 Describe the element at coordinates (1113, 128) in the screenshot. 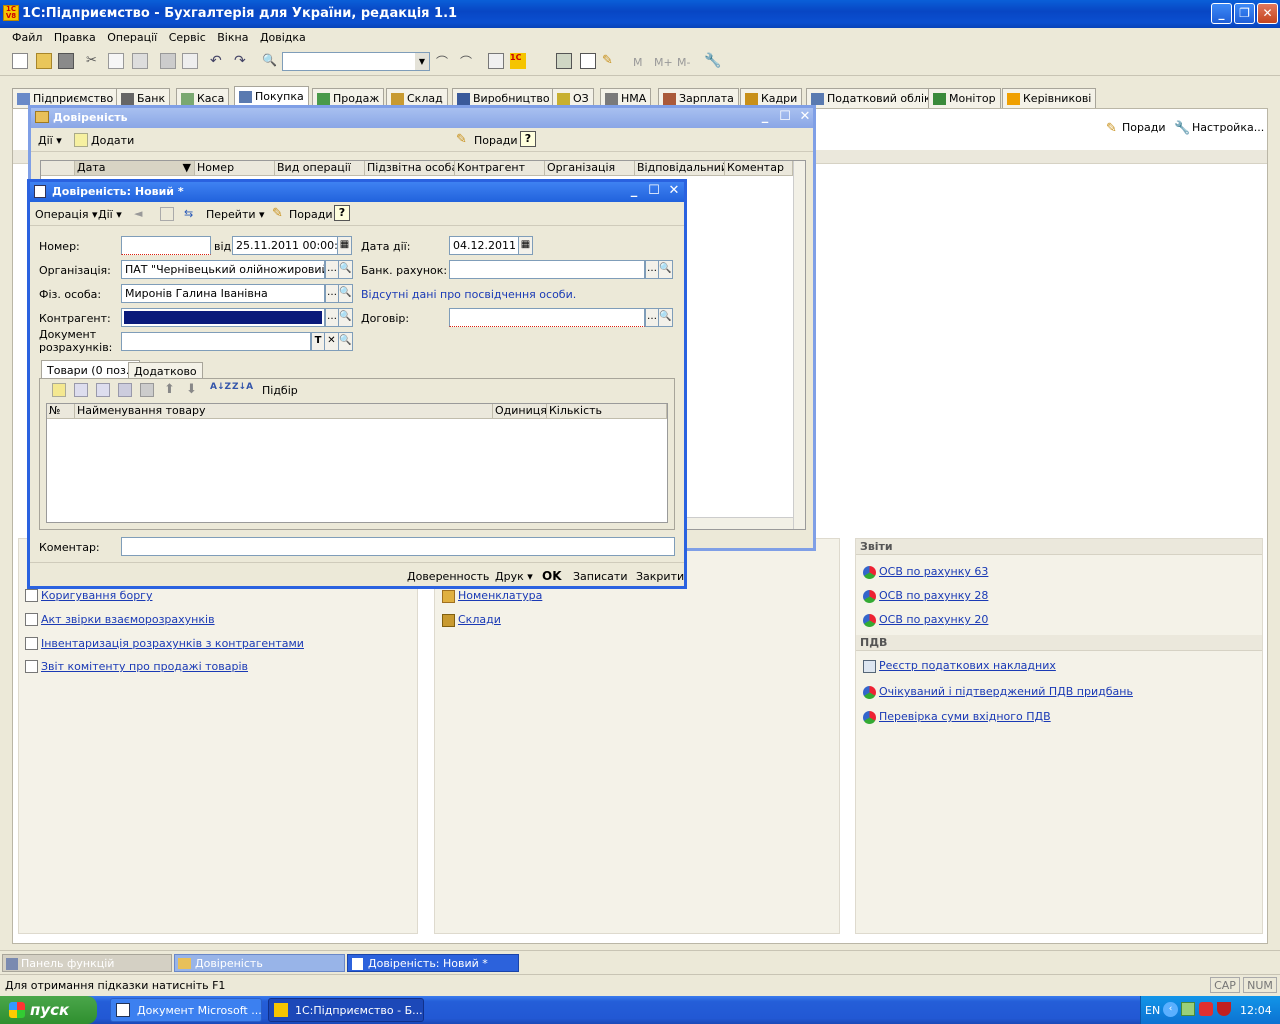

I see `panel-tips-icon: ✎` at that location.